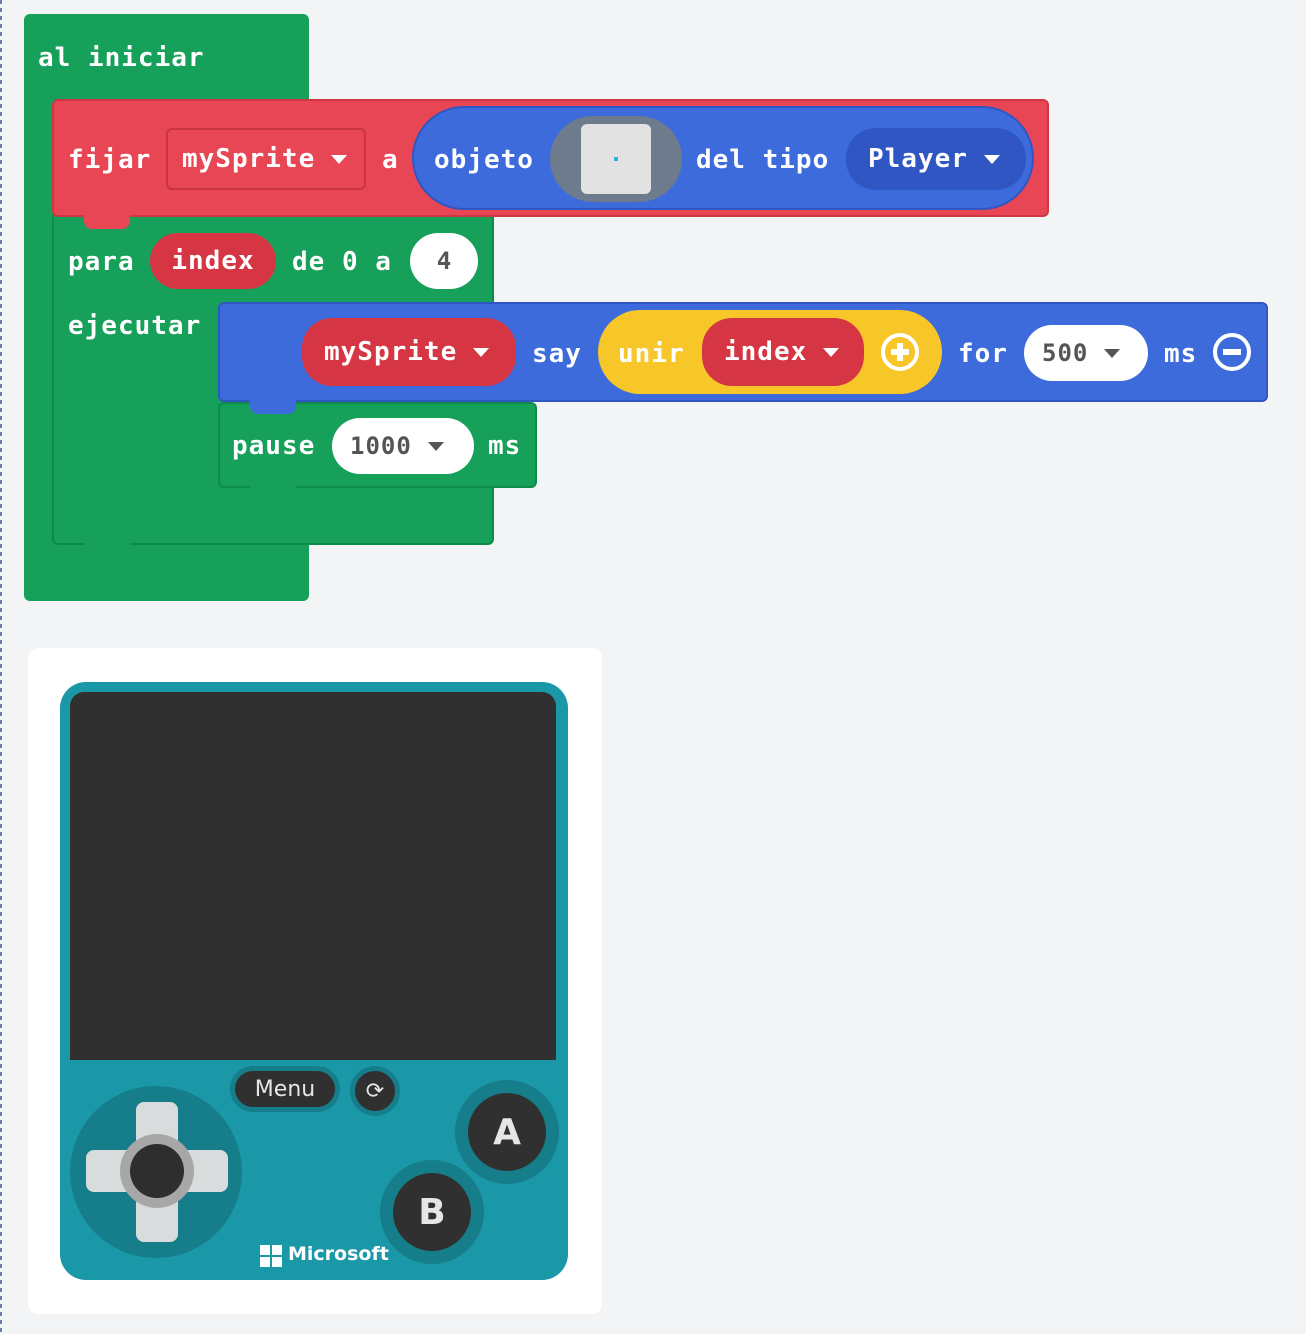 The image size is (1306, 1334). What do you see at coordinates (1, 667) in the screenshot?
I see `workspace-edge` at bounding box center [1, 667].